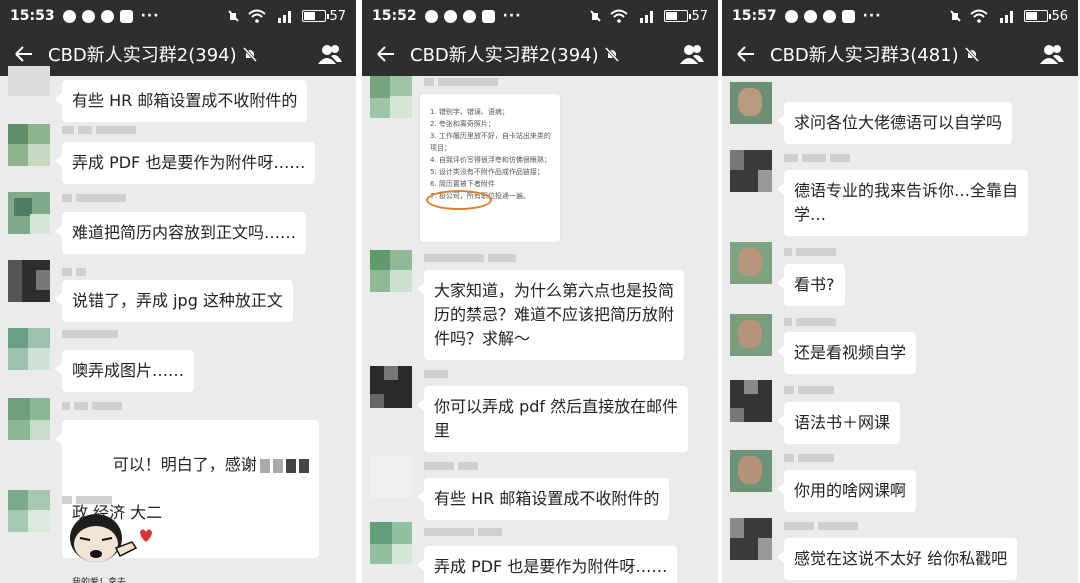 Image resolution: width=1080 pixels, height=583 pixels. I want to click on group-name: CBD新人实习群3(481), so click(864, 55).